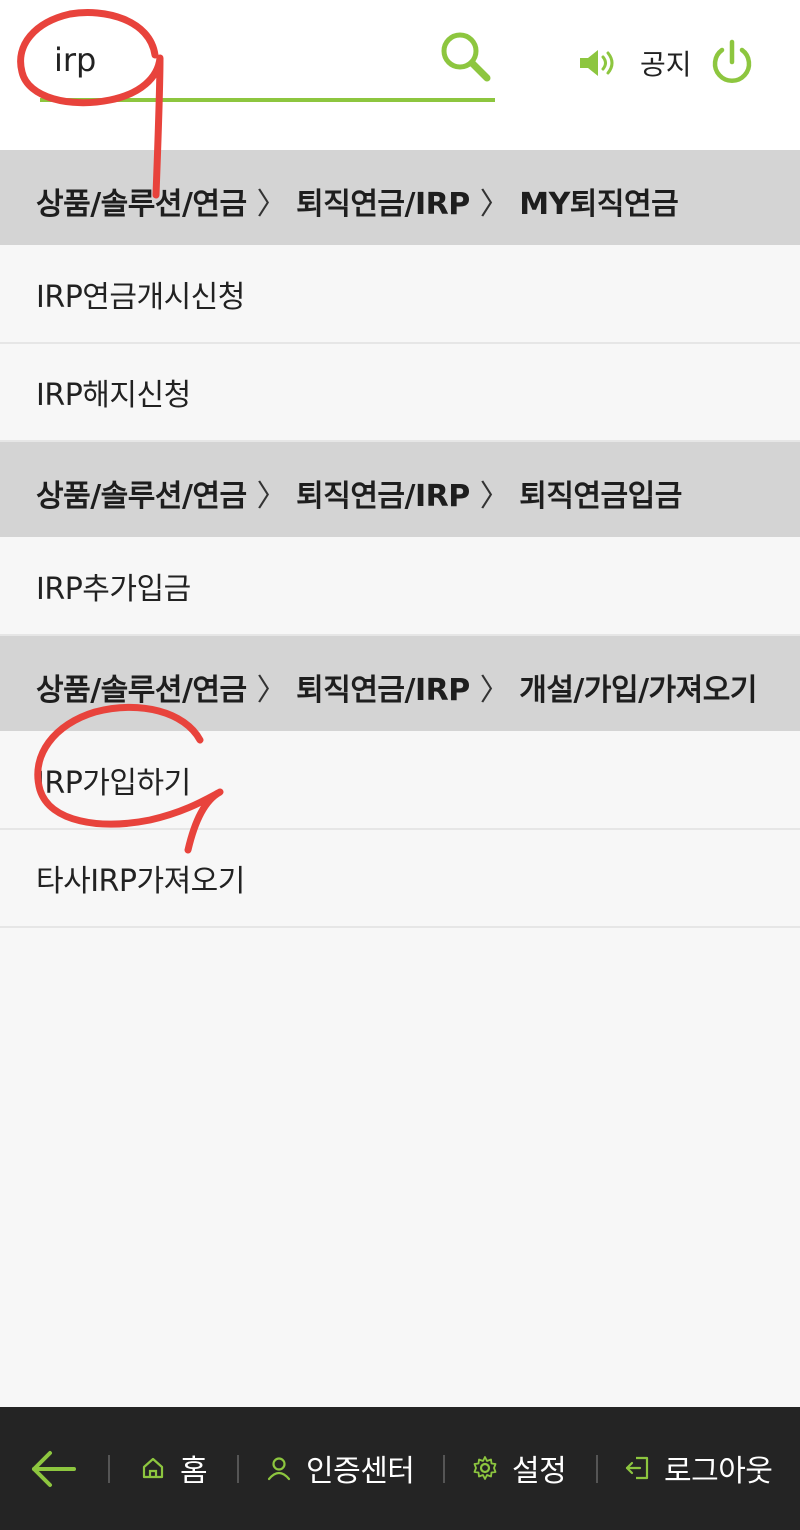  I want to click on back-button, so click(54, 1469).